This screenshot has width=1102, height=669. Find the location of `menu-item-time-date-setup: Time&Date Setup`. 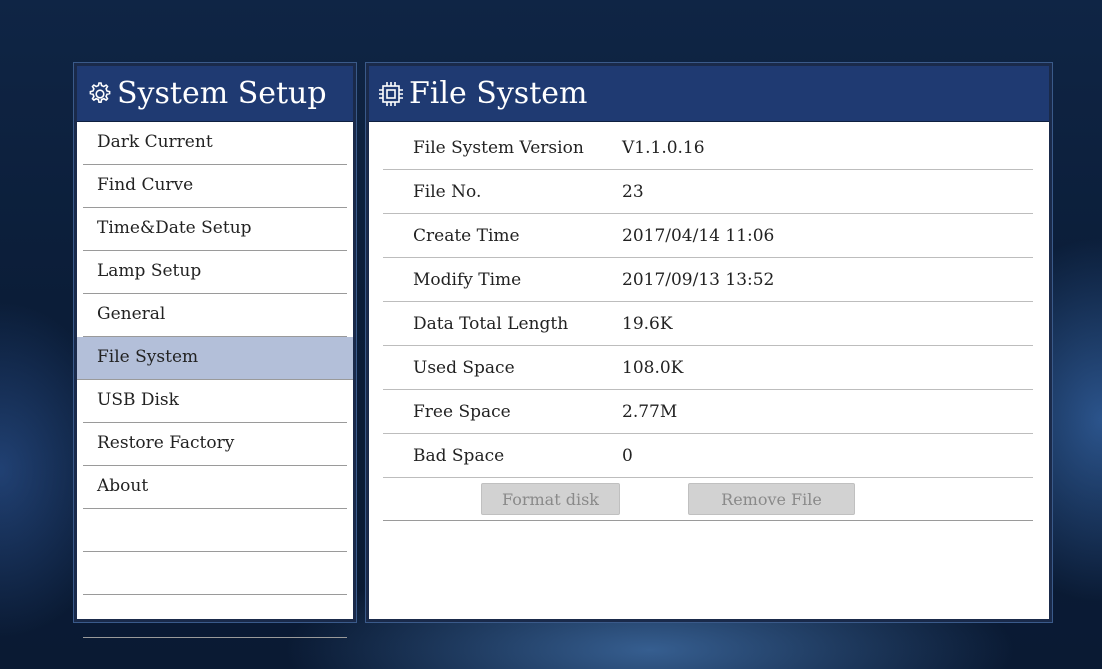

menu-item-time-date-setup: Time&Date Setup is located at coordinates (215, 229).